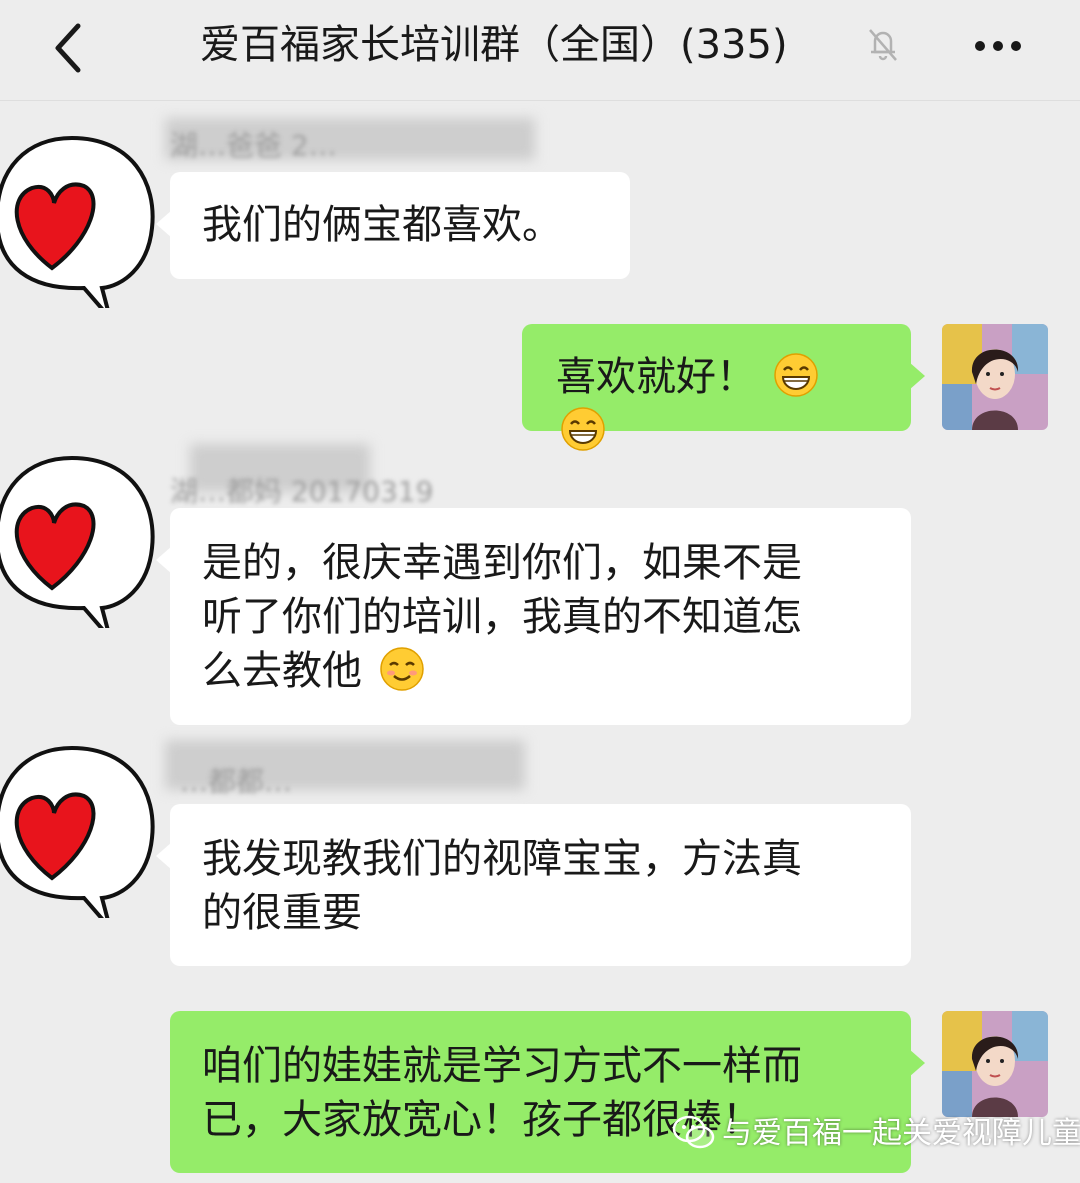  I want to click on message-text: 喜欢就好！, so click(656, 377).